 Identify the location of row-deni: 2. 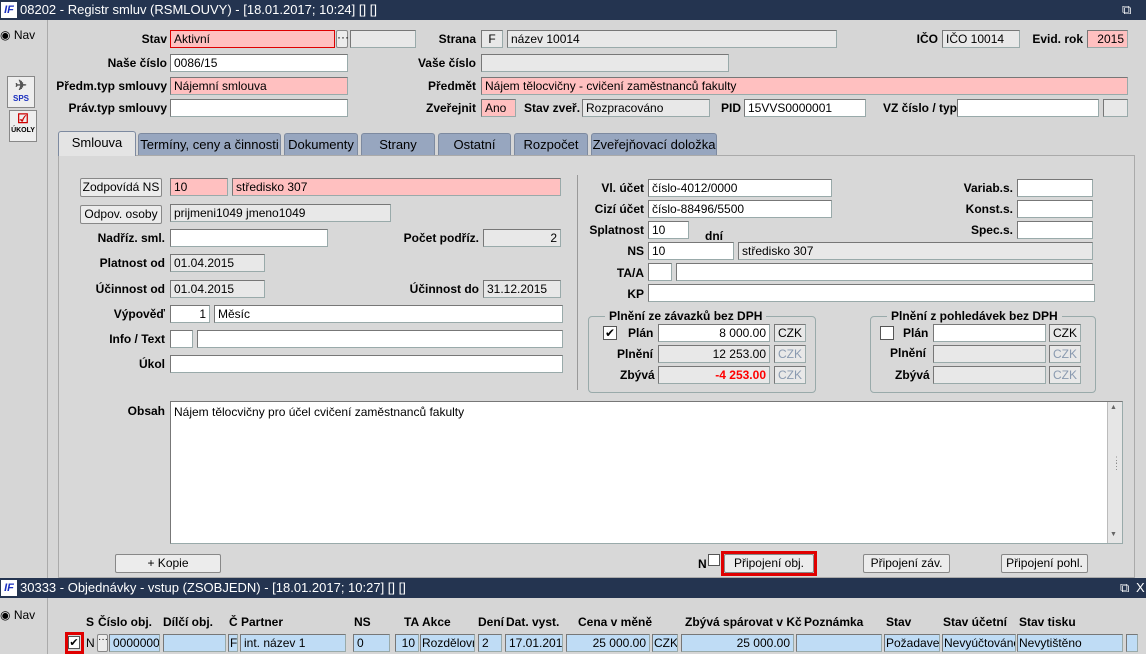
(490, 643).